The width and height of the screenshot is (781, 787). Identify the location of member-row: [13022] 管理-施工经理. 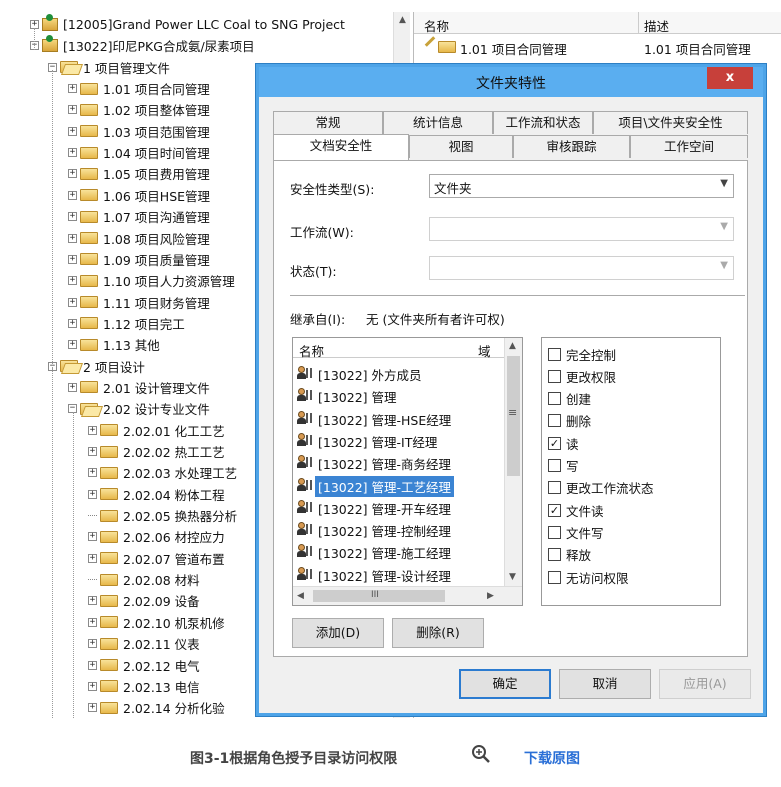
(398, 551).